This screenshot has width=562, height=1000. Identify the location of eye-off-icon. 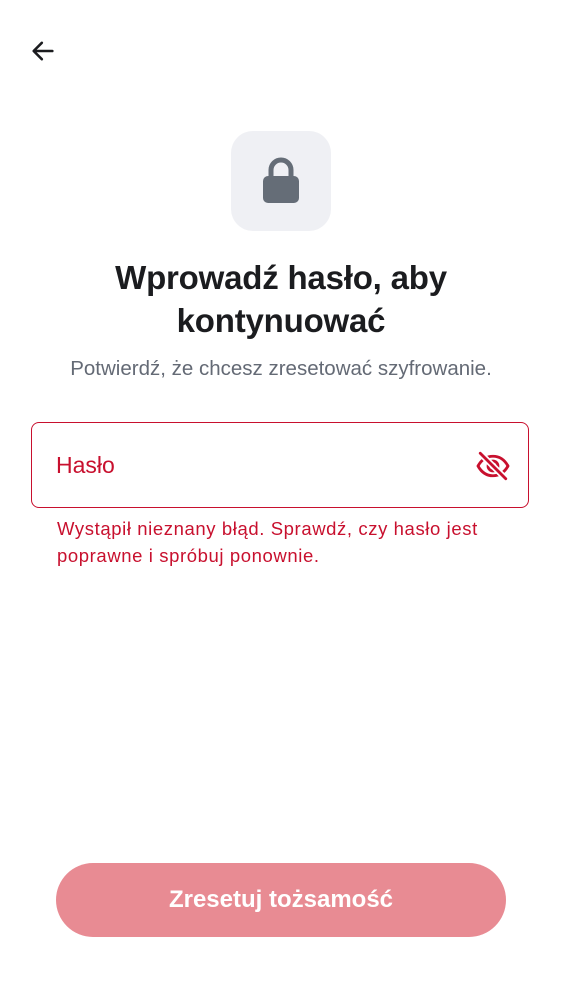
(493, 466).